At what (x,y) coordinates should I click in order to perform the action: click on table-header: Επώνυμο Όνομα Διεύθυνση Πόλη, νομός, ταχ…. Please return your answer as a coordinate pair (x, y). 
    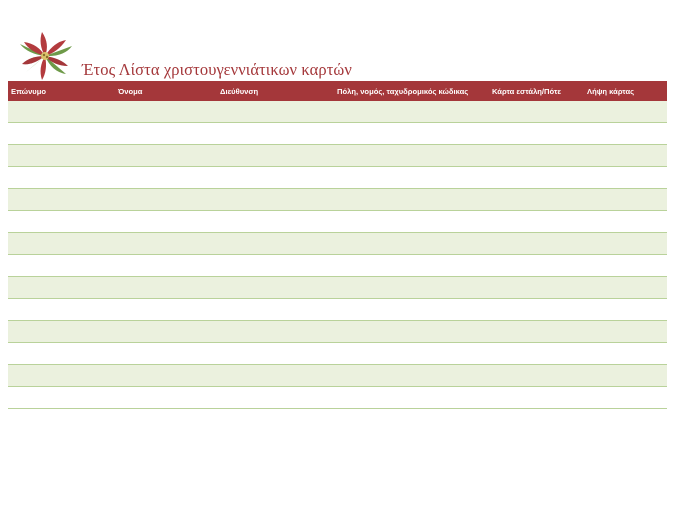
    Looking at the image, I should click on (337, 91).